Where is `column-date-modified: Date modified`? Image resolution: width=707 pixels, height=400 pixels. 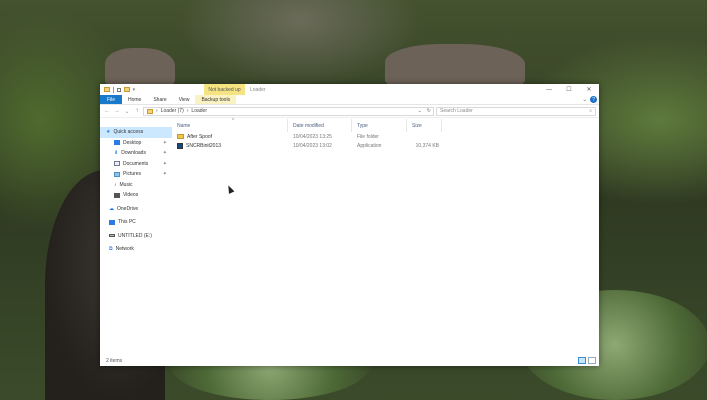
column-date-modified: Date modified is located at coordinates (320, 125).